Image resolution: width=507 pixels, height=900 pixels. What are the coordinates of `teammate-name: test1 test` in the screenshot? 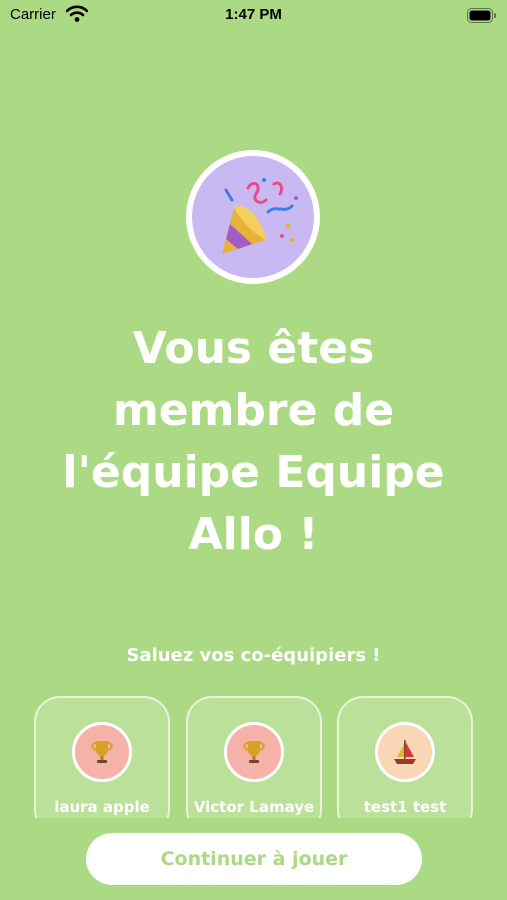 It's located at (405, 807).